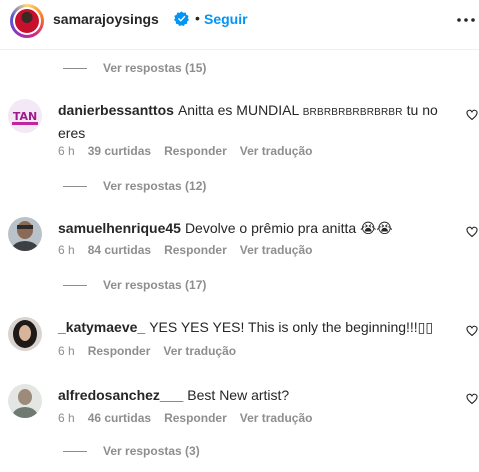 The height and width of the screenshot is (472, 479). What do you see at coordinates (27, 21) in the screenshot?
I see `author-avatar` at bounding box center [27, 21].